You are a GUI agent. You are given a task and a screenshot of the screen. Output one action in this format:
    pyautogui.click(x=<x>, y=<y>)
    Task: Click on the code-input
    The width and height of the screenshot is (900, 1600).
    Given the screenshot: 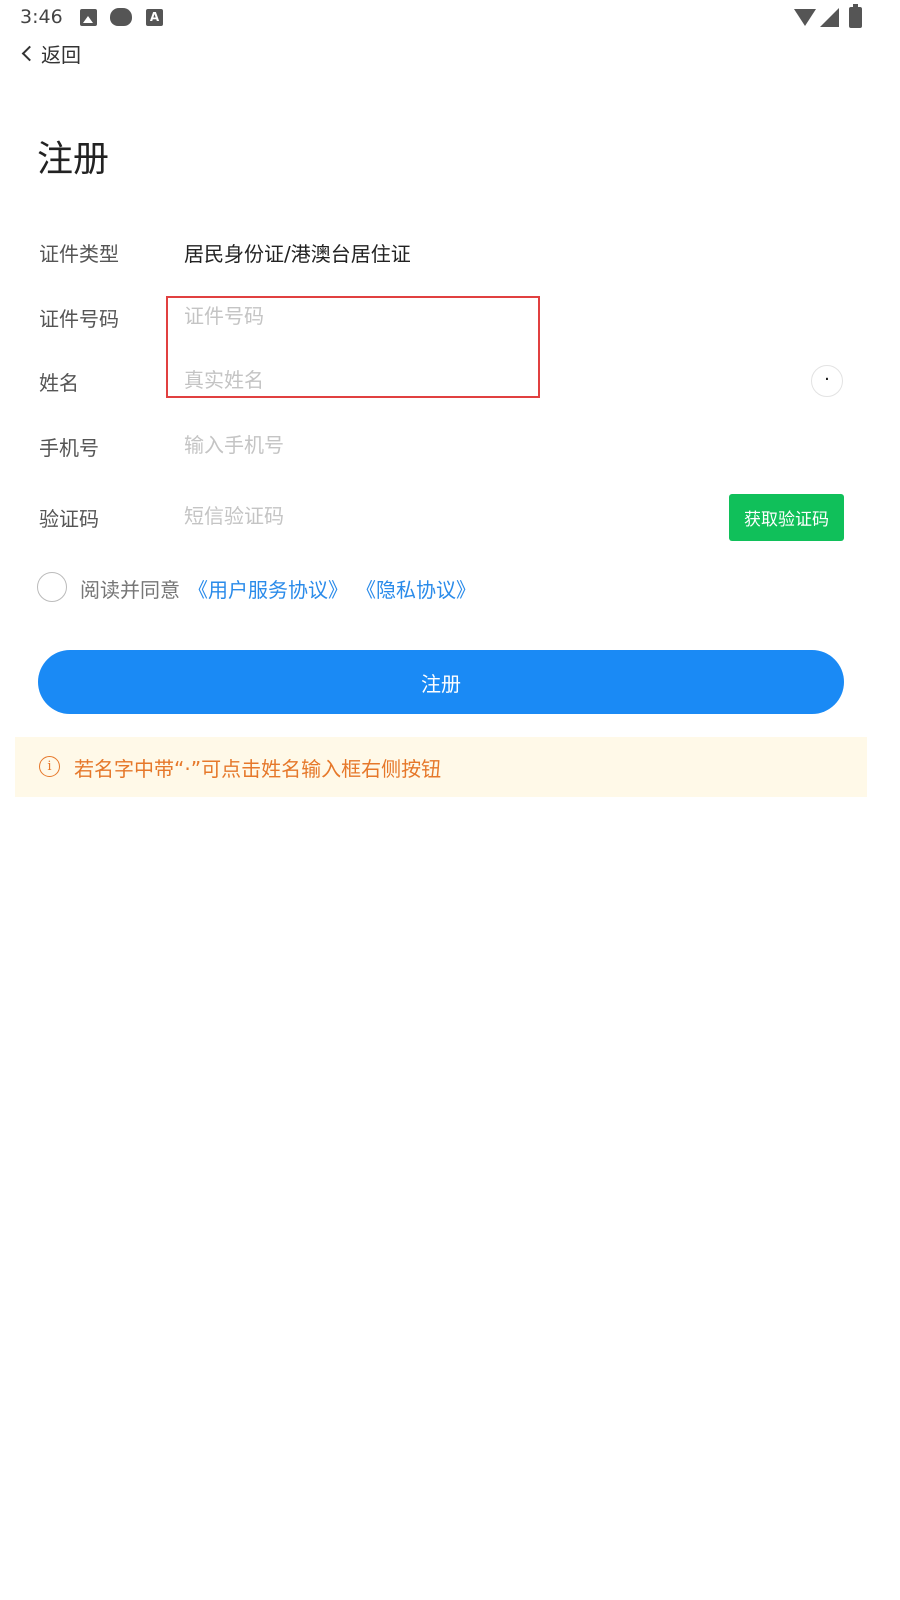 What is the action you would take?
    pyautogui.click(x=364, y=516)
    